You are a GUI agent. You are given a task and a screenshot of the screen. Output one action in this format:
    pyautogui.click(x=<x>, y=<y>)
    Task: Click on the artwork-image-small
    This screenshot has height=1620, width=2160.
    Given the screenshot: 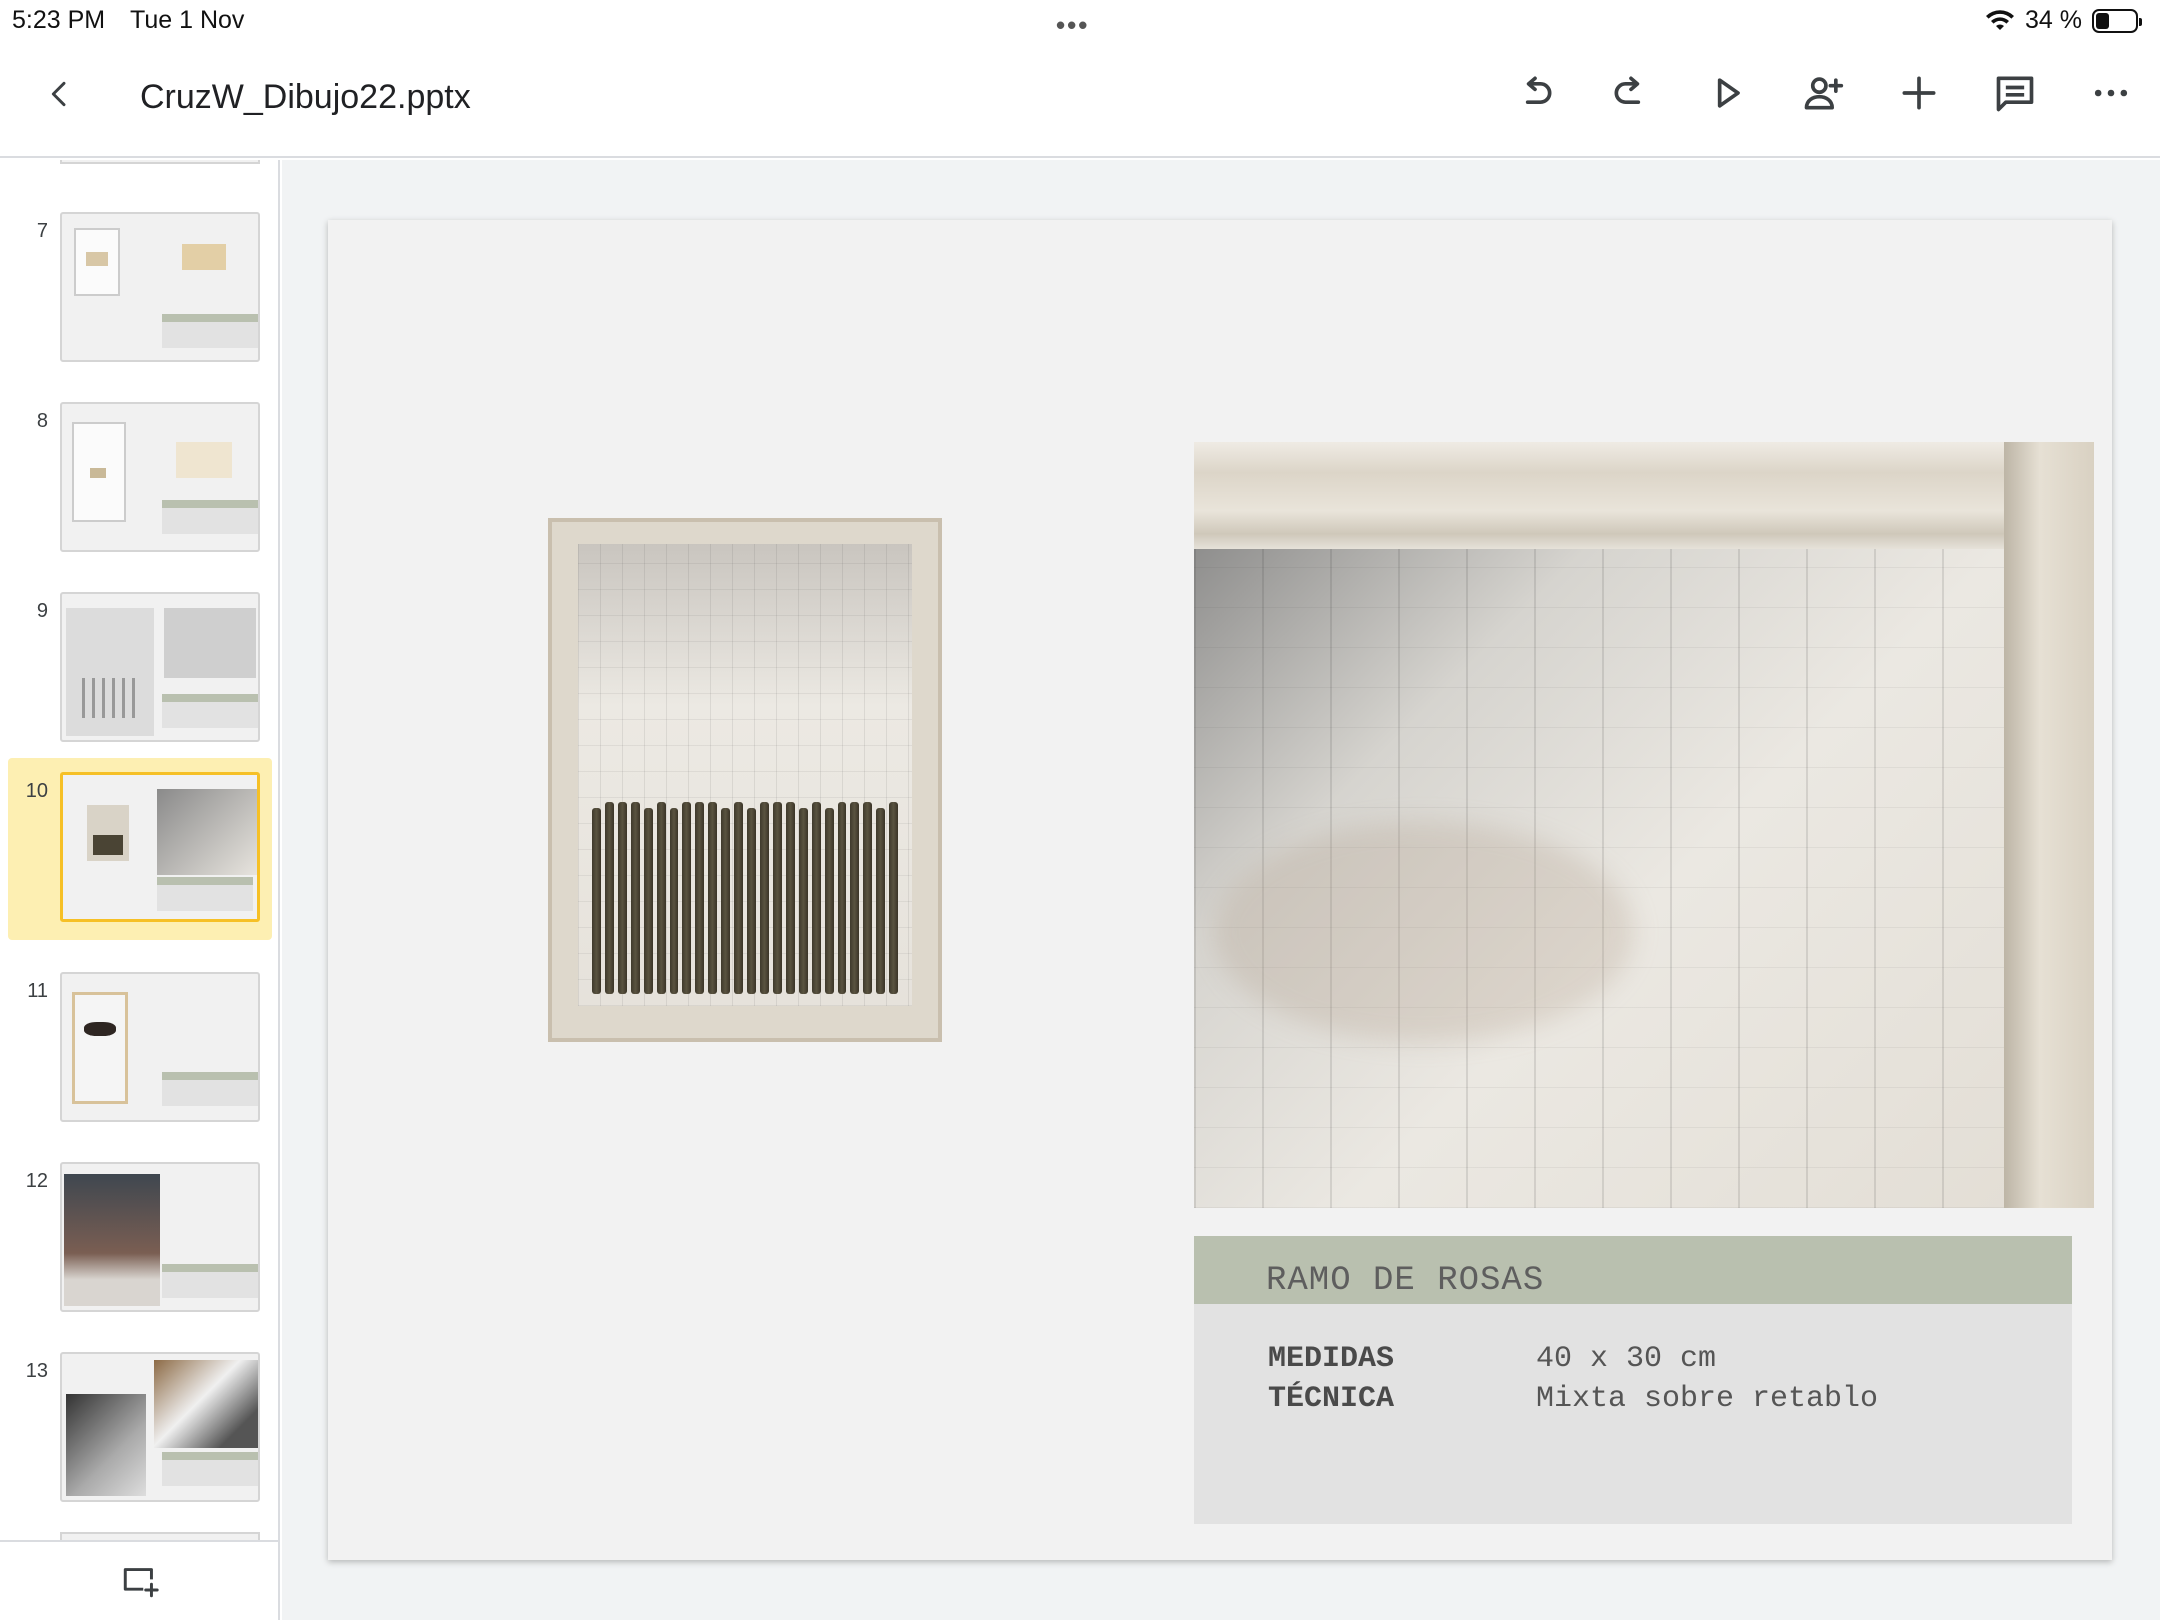 What is the action you would take?
    pyautogui.click(x=745, y=780)
    